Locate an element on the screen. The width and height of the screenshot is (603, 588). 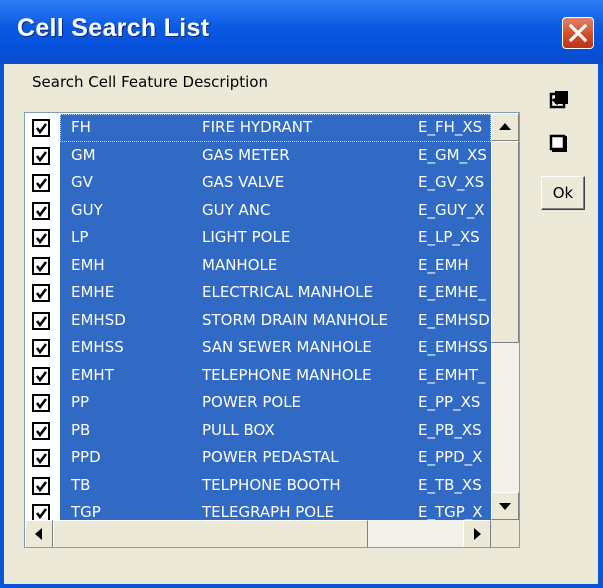
row-code: PB is located at coordinates (81, 429).